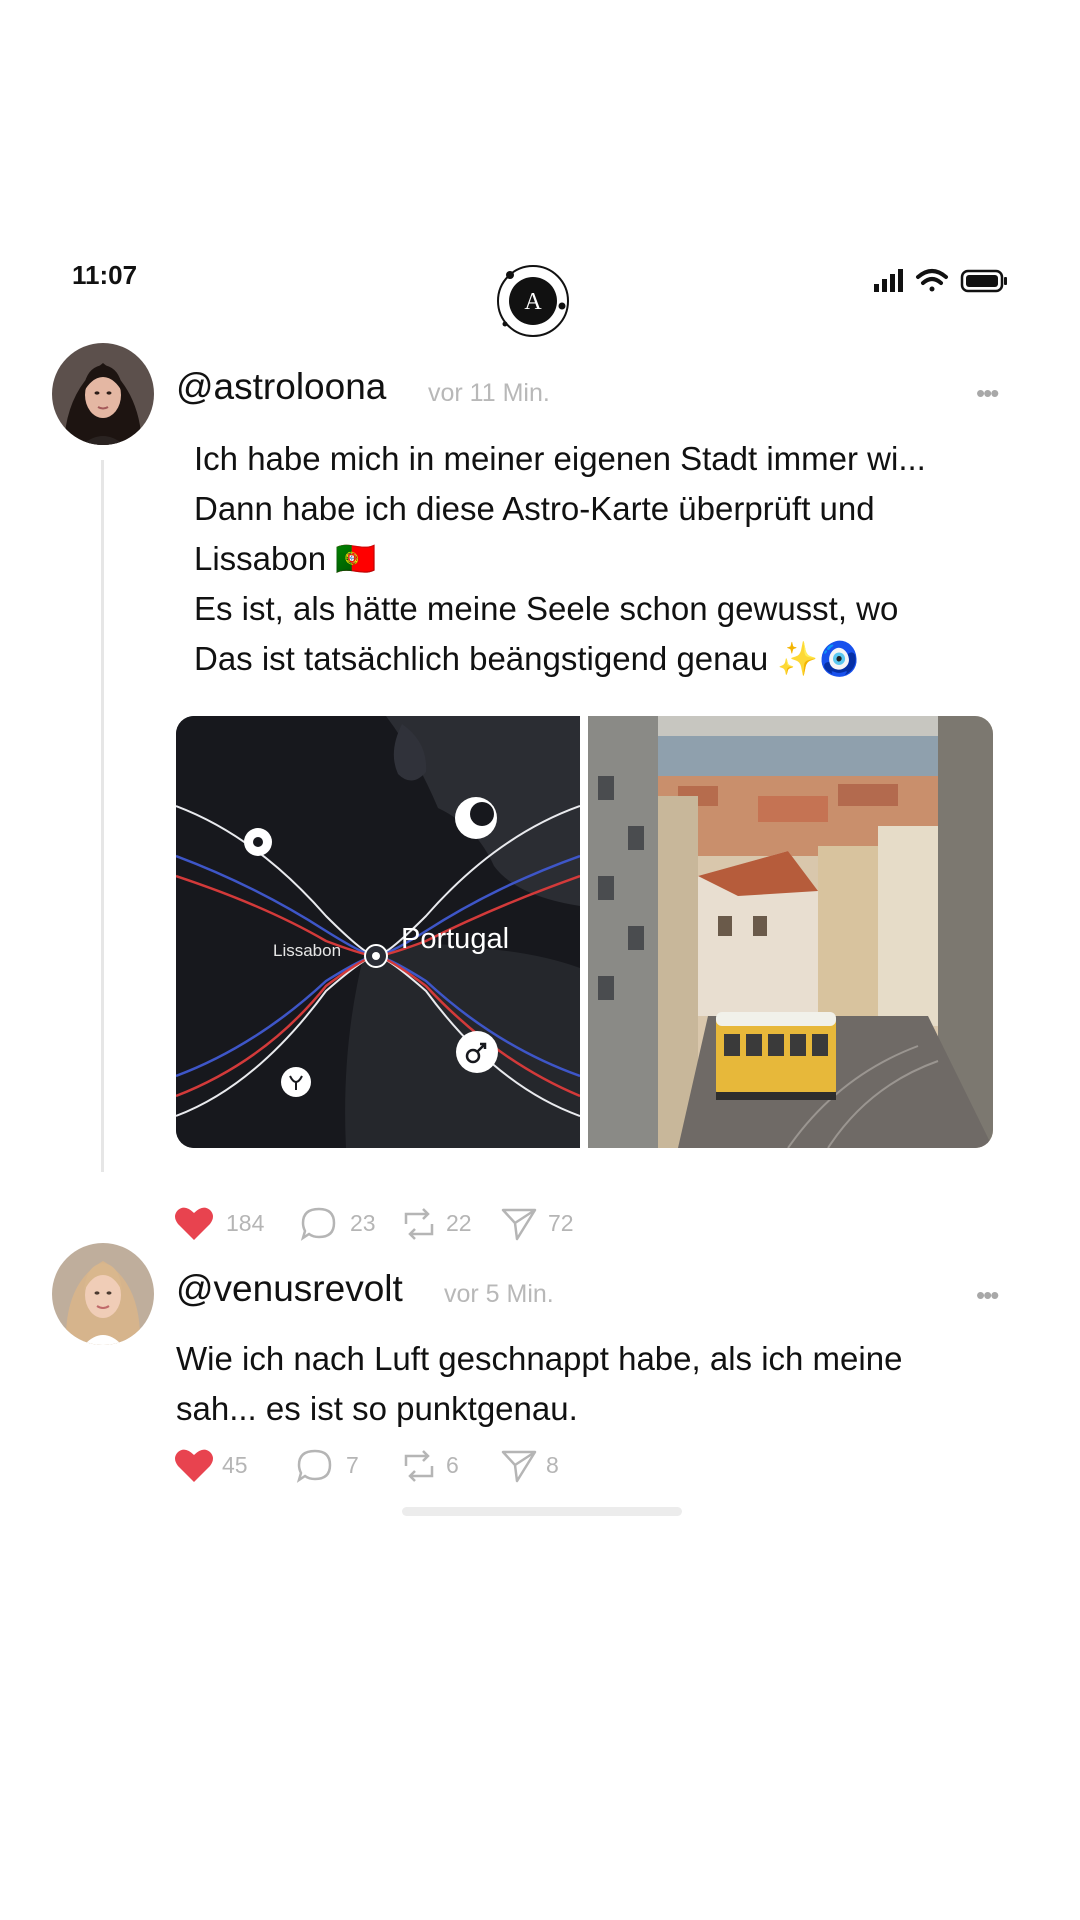 This screenshot has width=1080, height=1920. Describe the element at coordinates (103, 1294) in the screenshot. I see `avatar-venusrevolt` at that location.